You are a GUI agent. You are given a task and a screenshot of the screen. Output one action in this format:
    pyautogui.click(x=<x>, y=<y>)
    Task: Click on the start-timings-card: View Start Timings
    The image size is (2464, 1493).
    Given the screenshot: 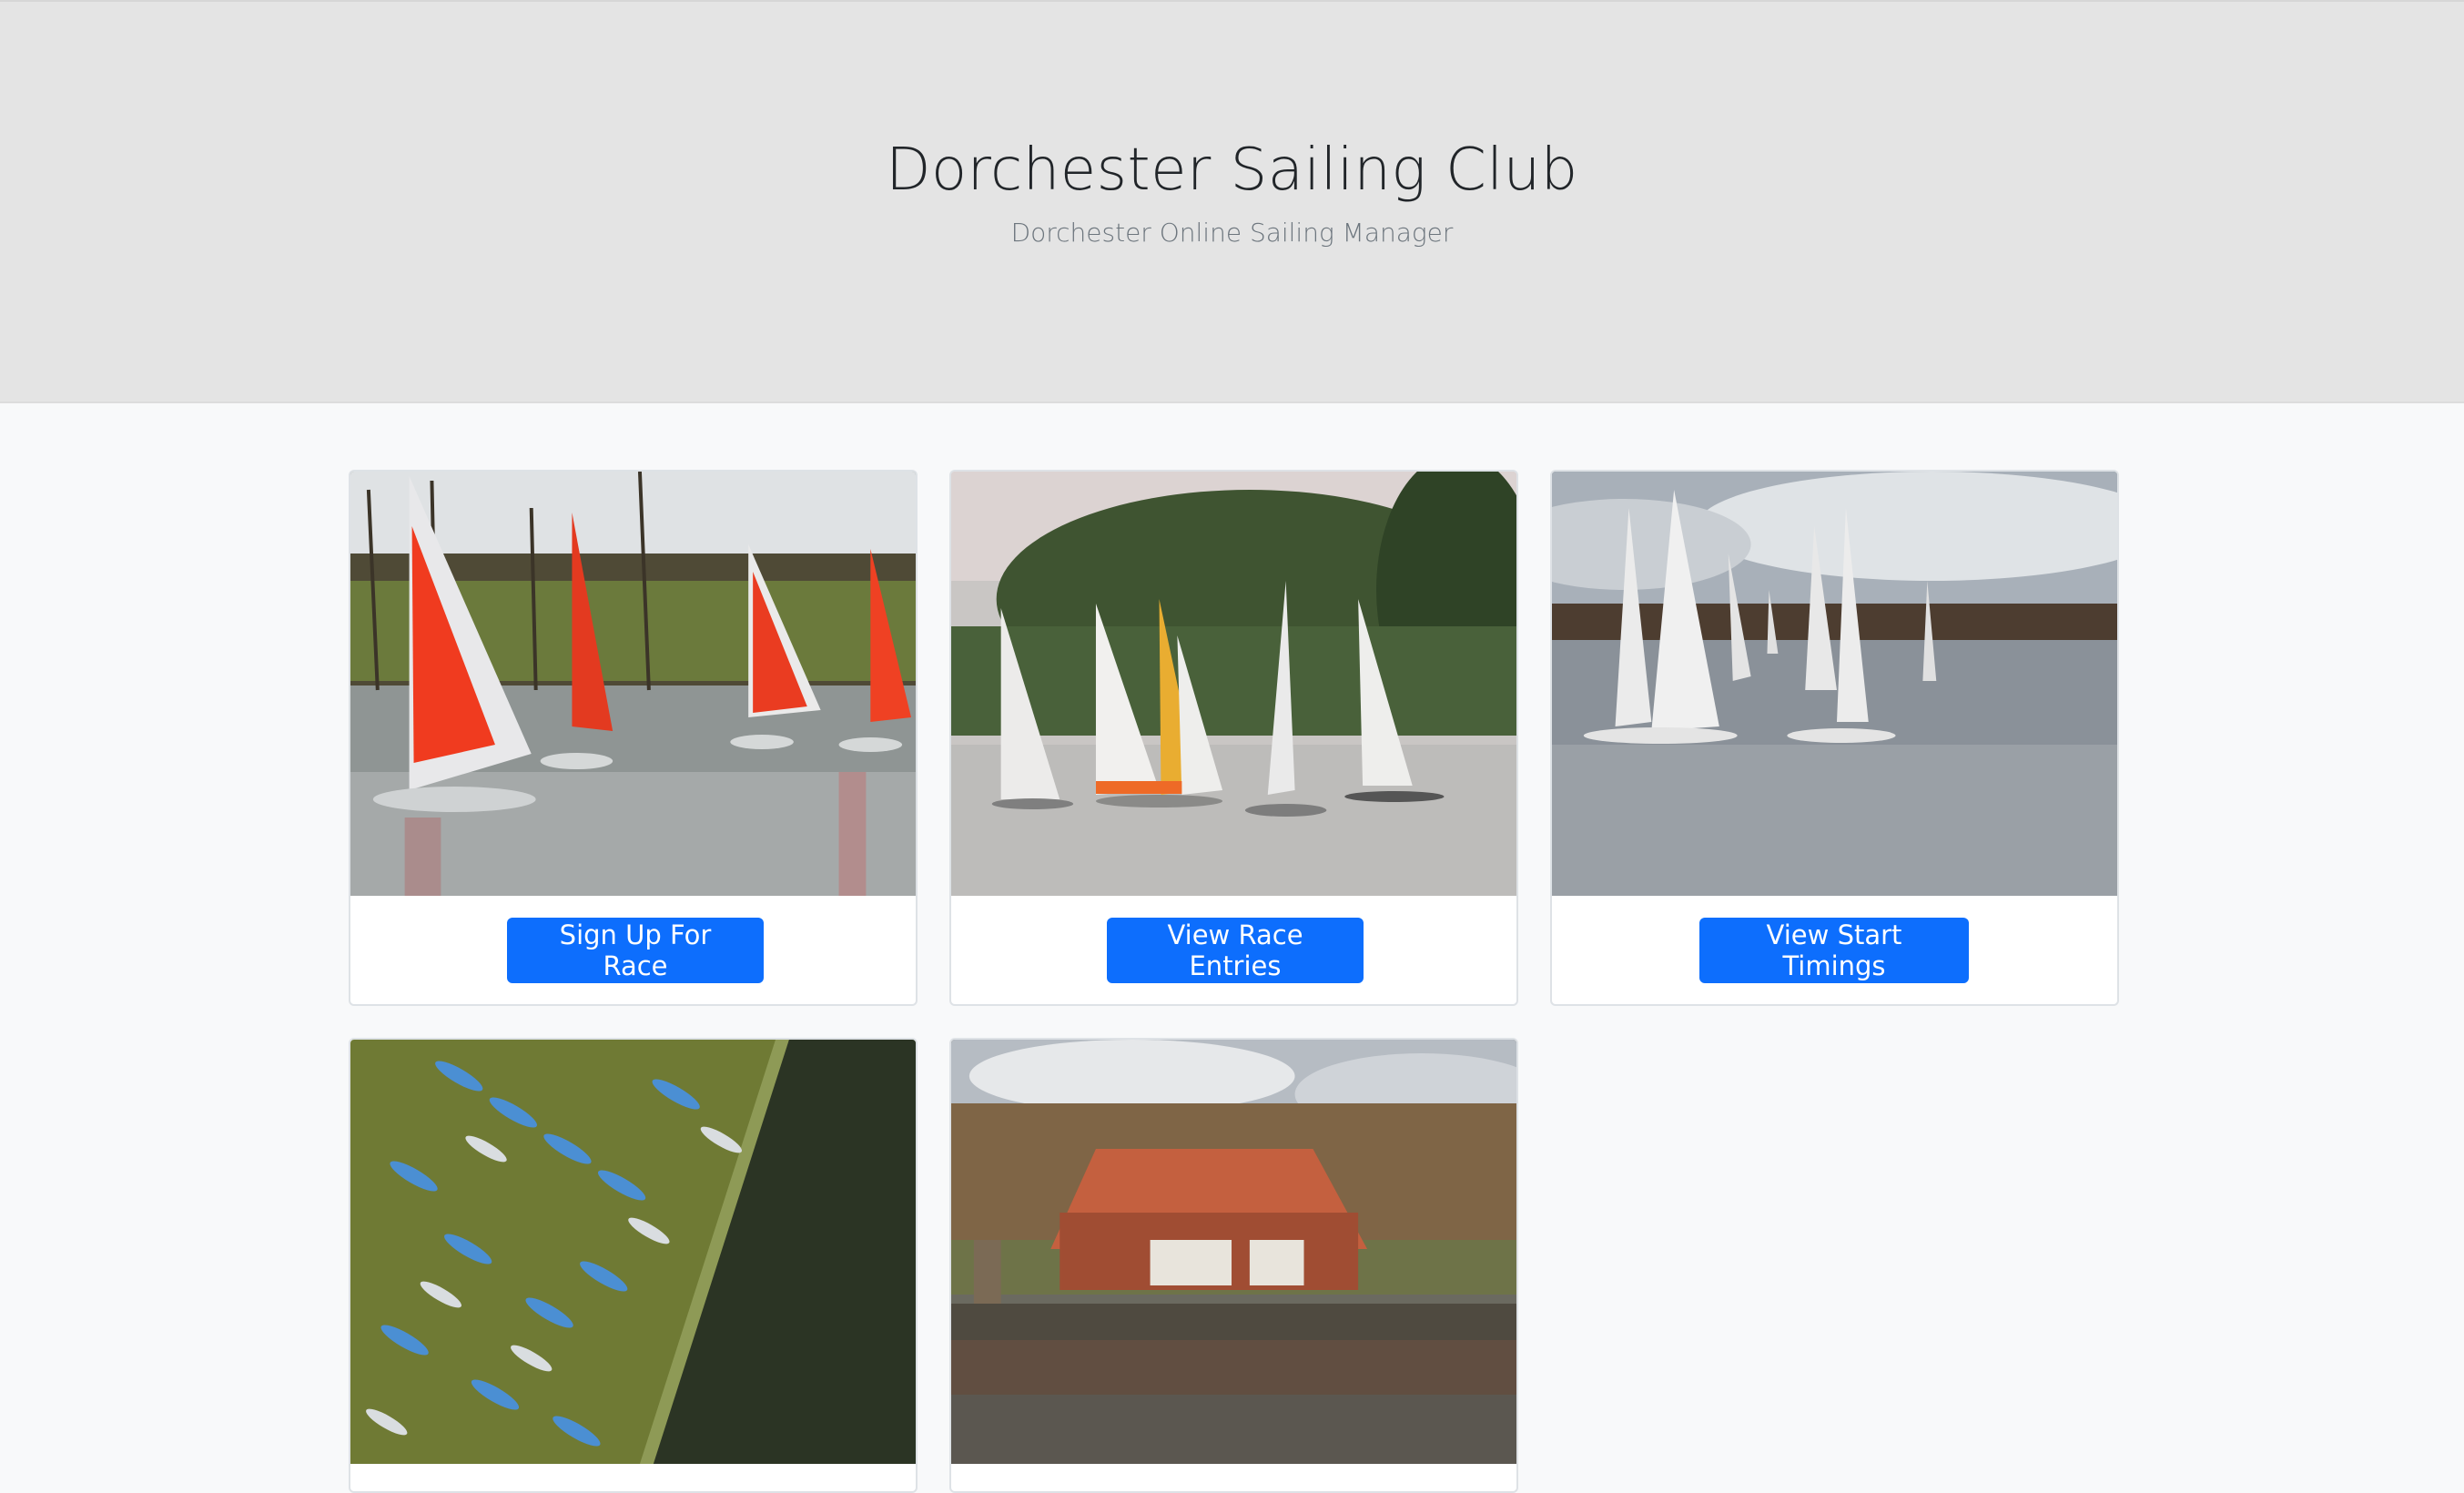 What is the action you would take?
    pyautogui.click(x=1835, y=738)
    